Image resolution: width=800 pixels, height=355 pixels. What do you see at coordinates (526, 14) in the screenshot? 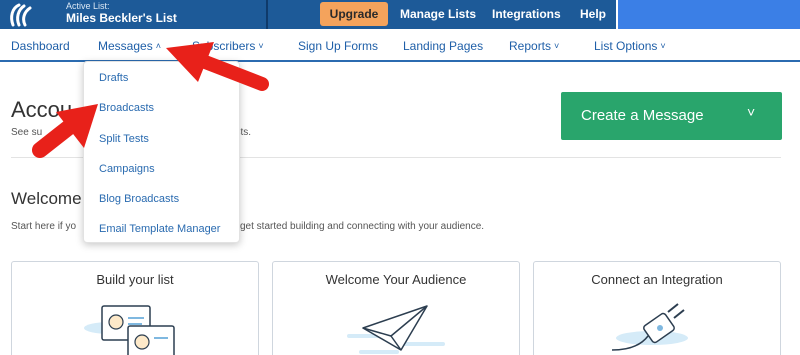
I see `integrations-link: Integrations` at bounding box center [526, 14].